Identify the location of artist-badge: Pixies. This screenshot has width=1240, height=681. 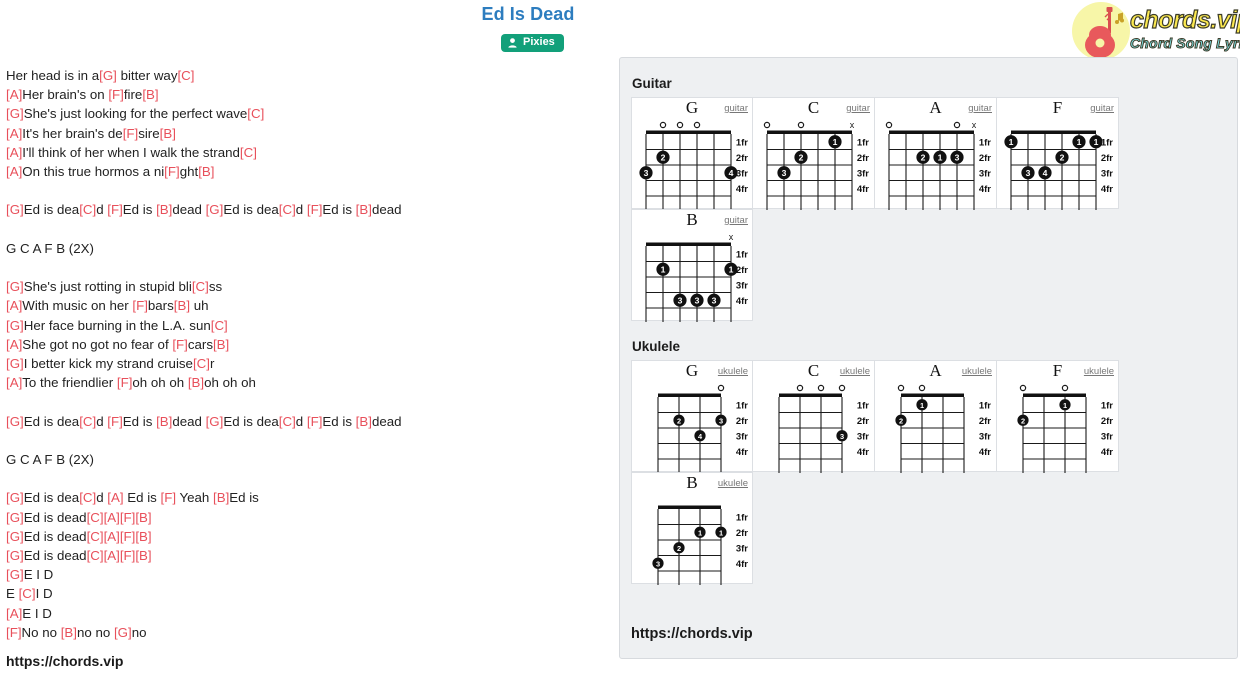
(532, 43).